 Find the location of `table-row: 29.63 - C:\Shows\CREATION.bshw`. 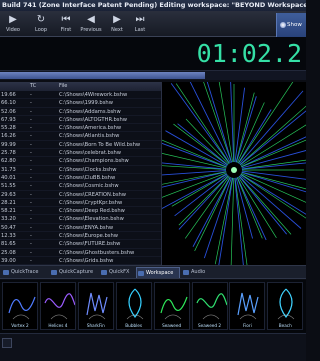

table-row: 29.63 - C:\Shows\CREATION.bshw is located at coordinates (80, 195).